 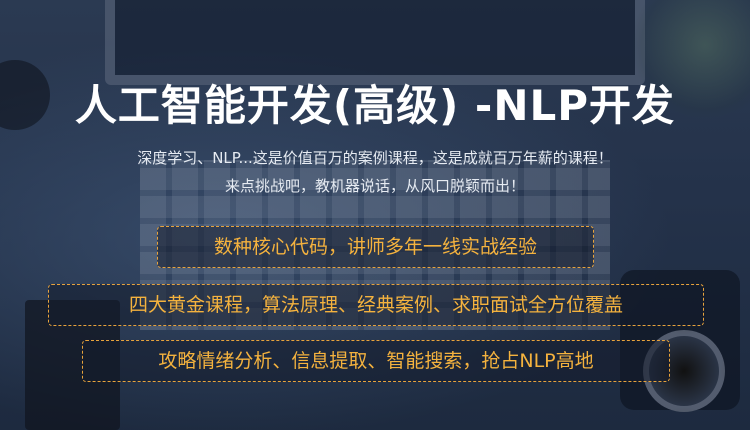 What do you see at coordinates (374, 186) in the screenshot?
I see `subtitle-line-2: 来点挑战吧，教机器说话，从风口脱颖而出！` at bounding box center [374, 186].